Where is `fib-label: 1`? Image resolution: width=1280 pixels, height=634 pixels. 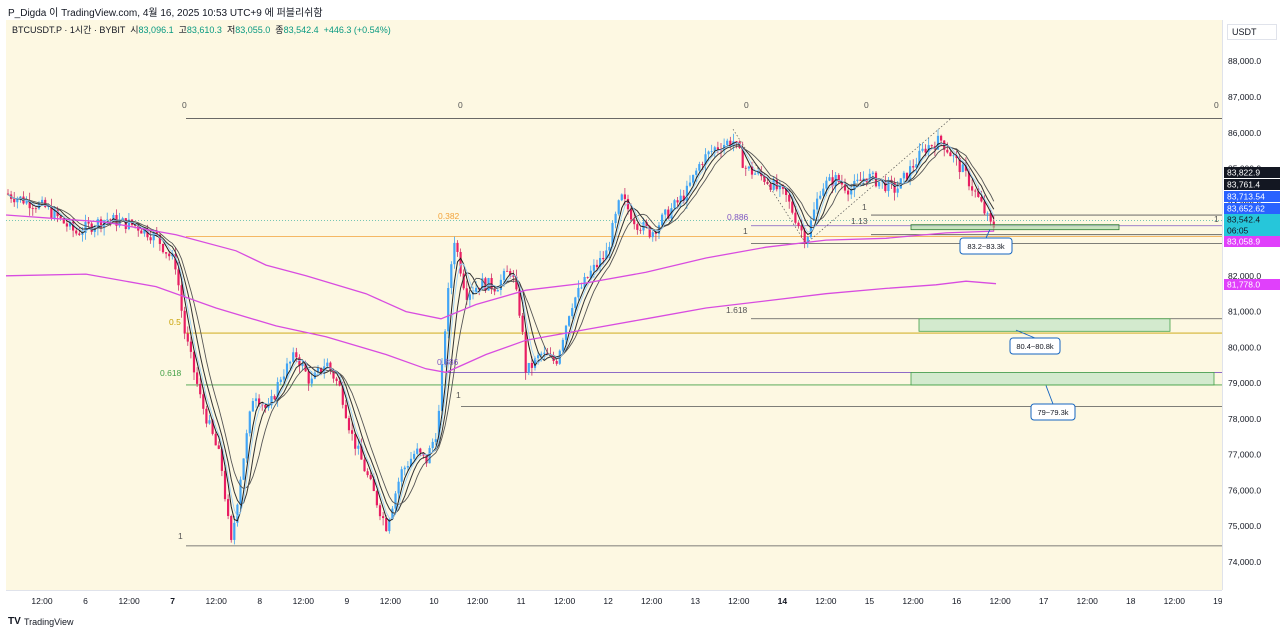 fib-label: 1 is located at coordinates (864, 207).